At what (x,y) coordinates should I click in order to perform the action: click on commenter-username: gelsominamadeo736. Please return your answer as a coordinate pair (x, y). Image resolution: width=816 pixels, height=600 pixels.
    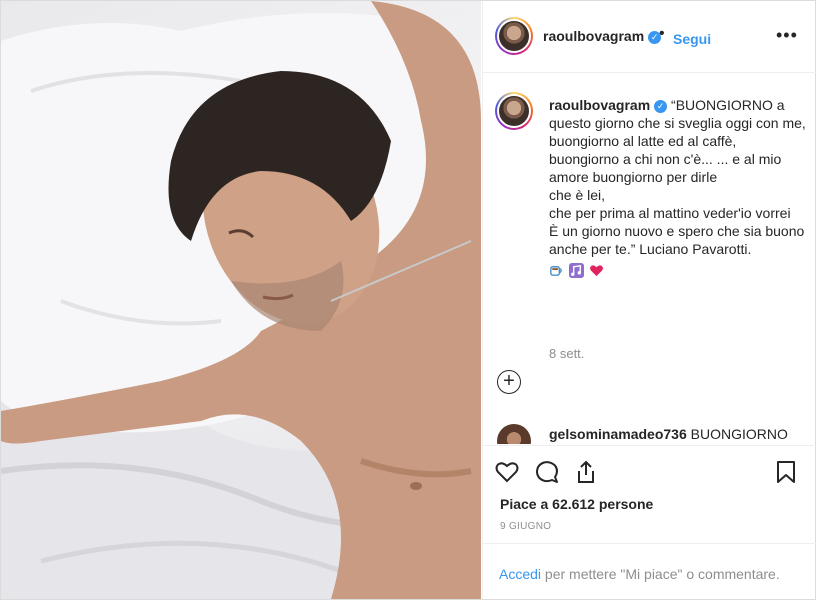
    Looking at the image, I should click on (618, 434).